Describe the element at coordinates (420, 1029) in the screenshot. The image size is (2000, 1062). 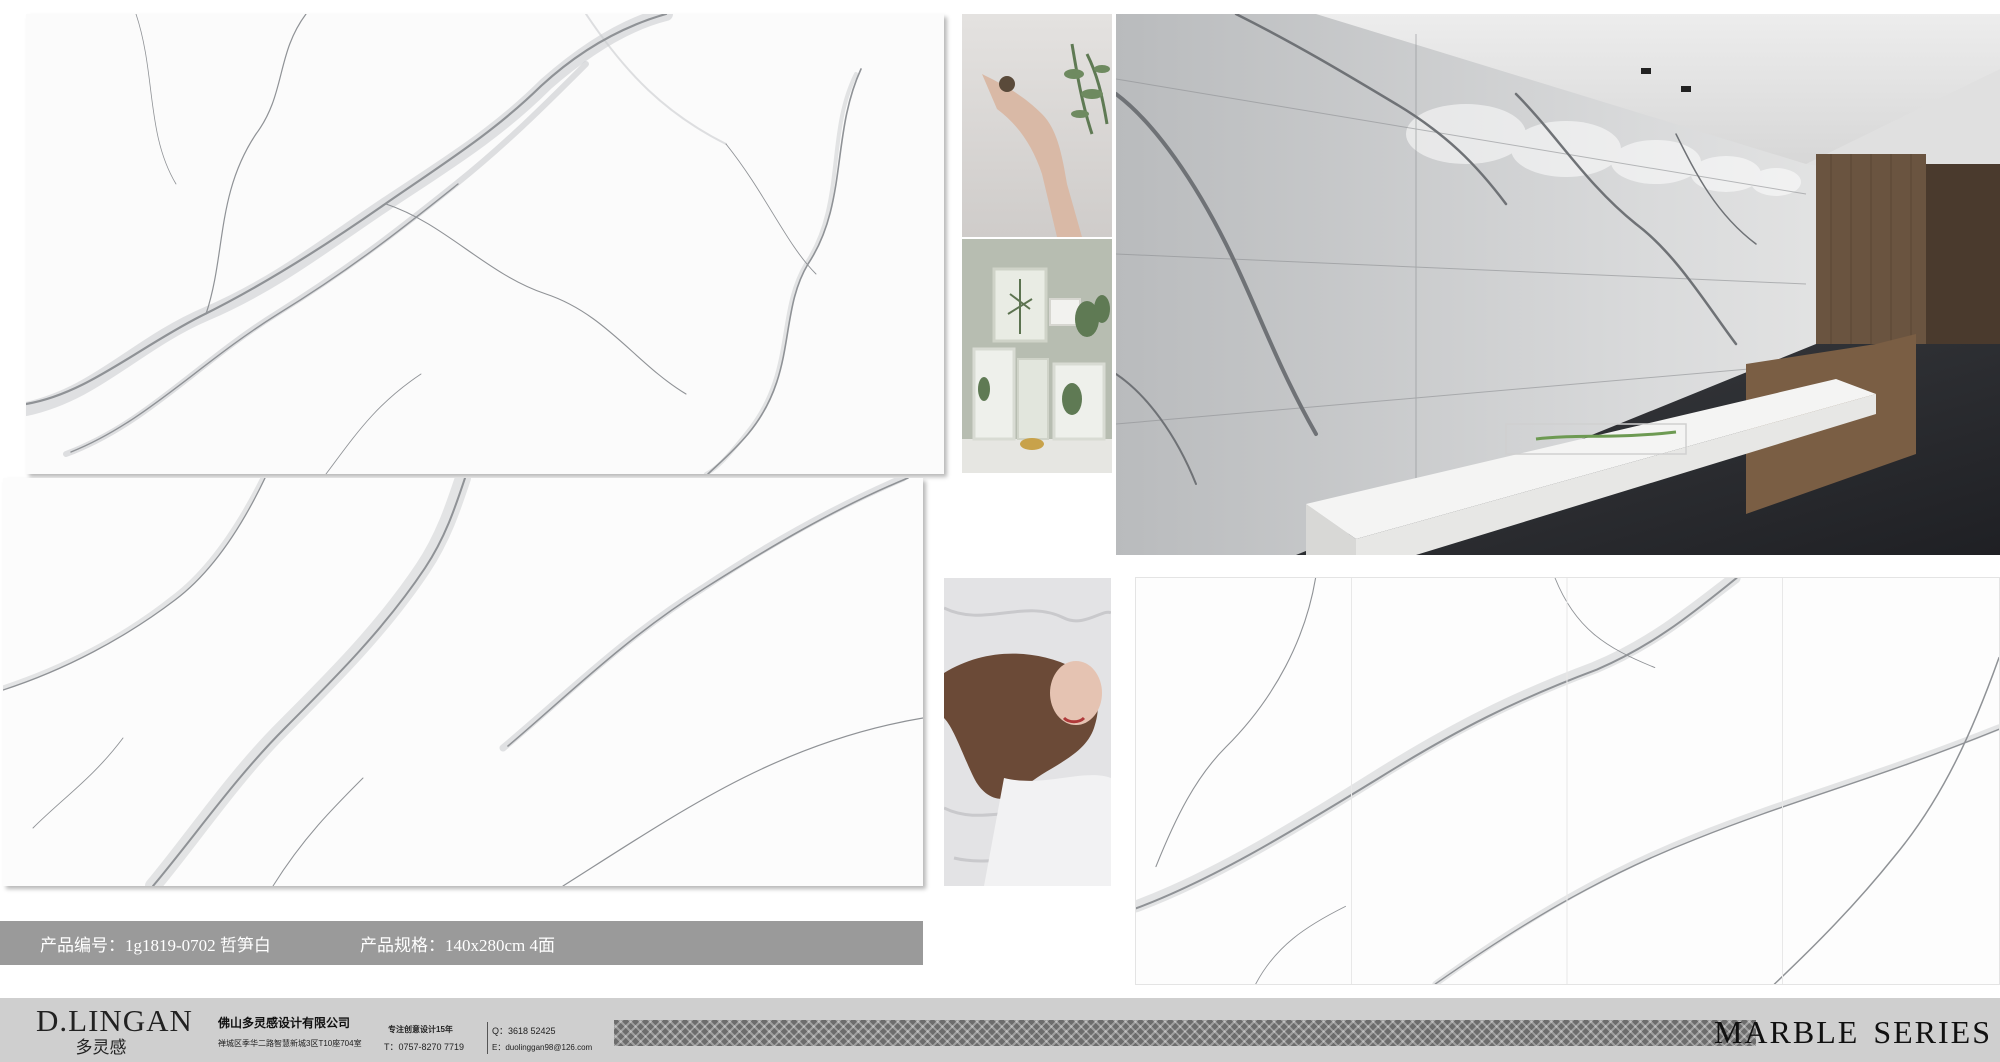
I see `company-slogan: 专注创意设计15年` at that location.